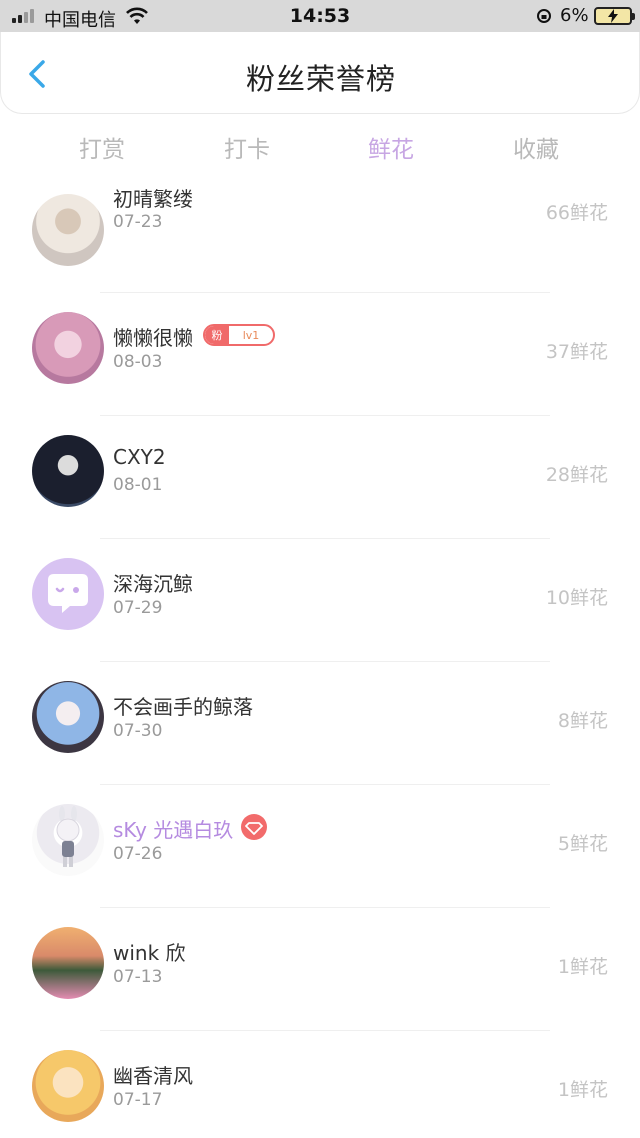  Describe the element at coordinates (153, 1076) in the screenshot. I see `fan-name: 幽香清风` at that location.